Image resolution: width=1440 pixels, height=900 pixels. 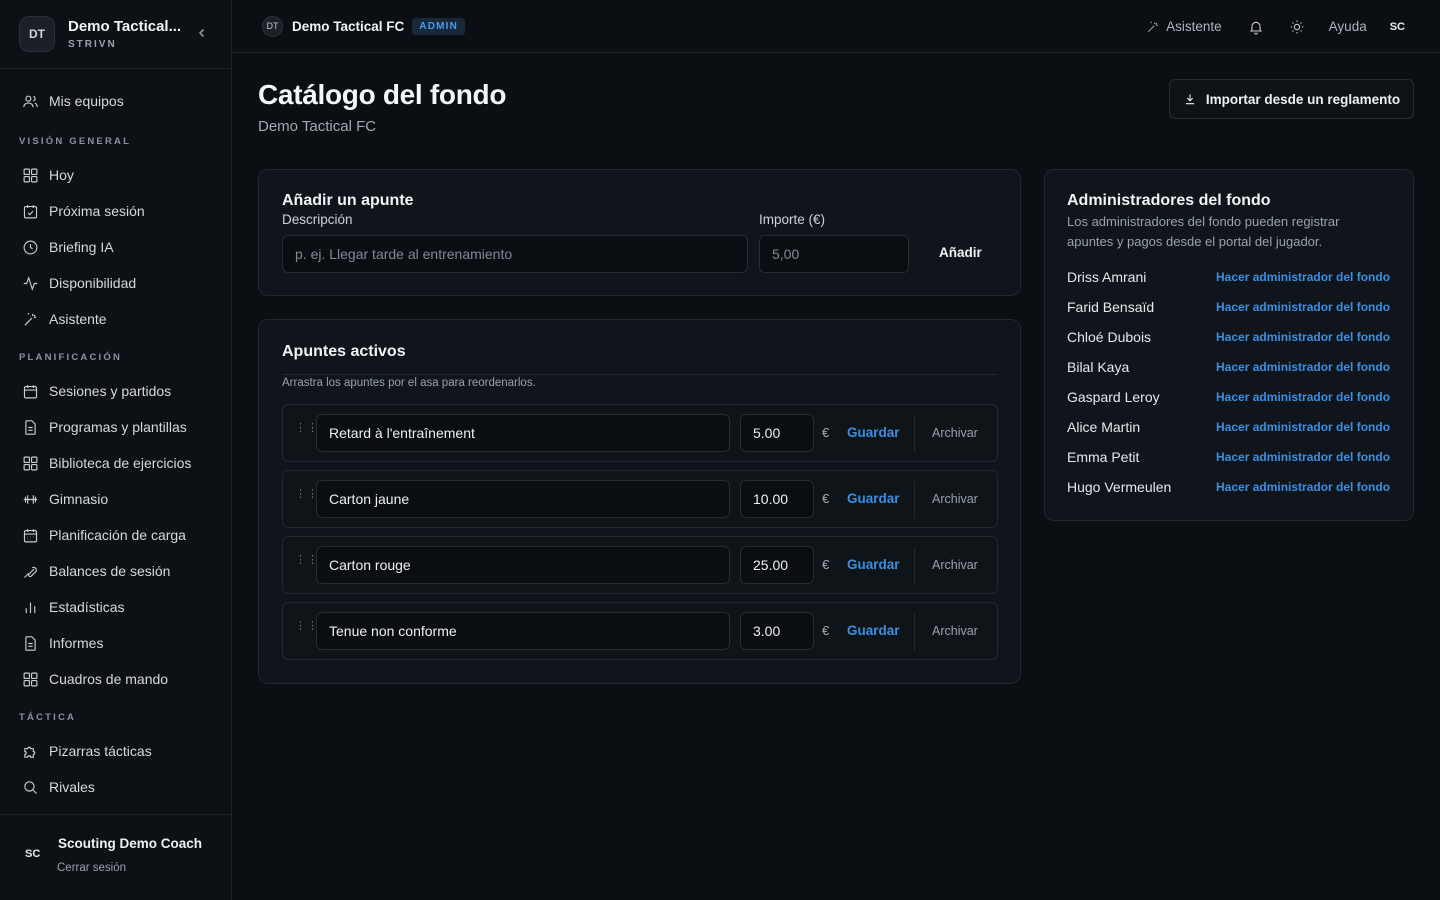 I want to click on sidebar-item-rivales: Rivales, so click(x=115, y=787).